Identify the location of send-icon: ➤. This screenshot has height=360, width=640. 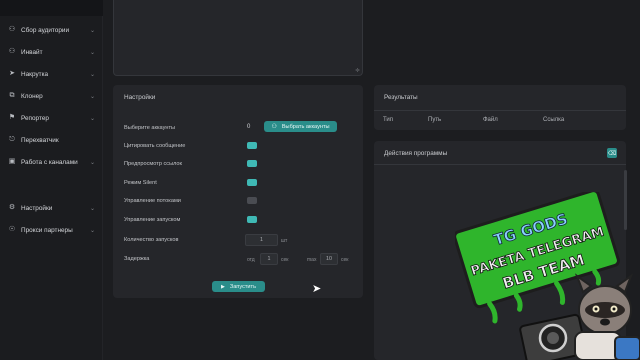
(12, 73).